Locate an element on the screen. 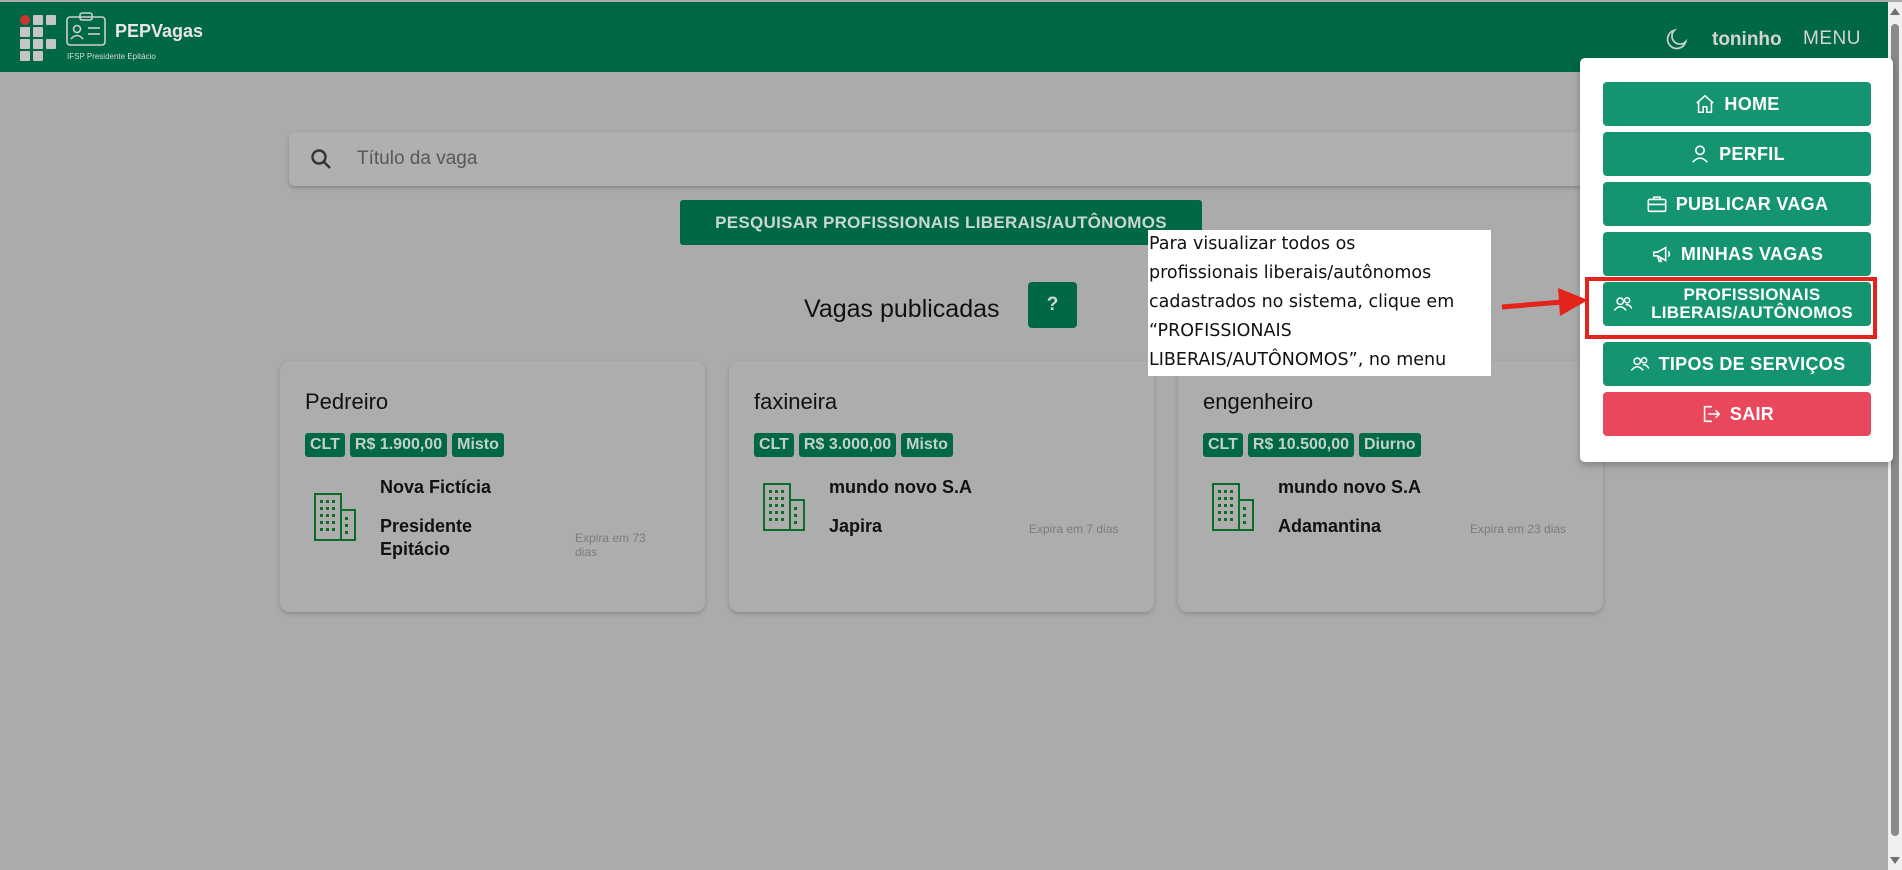 The width and height of the screenshot is (1902, 870). shift-badge: Diurno is located at coordinates (1390, 445).